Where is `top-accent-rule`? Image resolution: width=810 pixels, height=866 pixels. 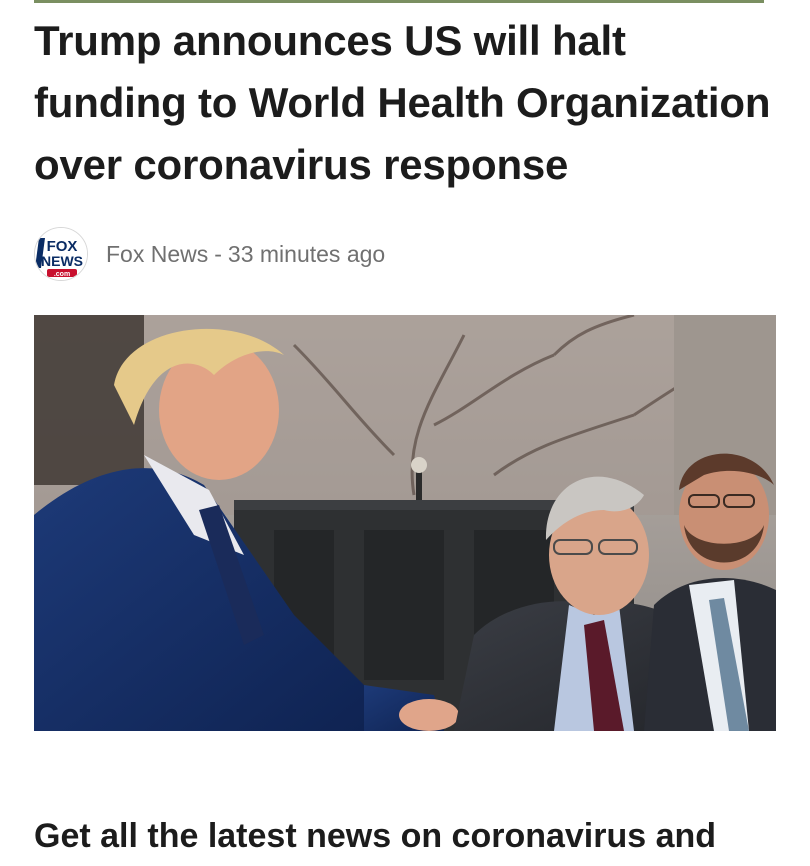
top-accent-rule is located at coordinates (399, 1).